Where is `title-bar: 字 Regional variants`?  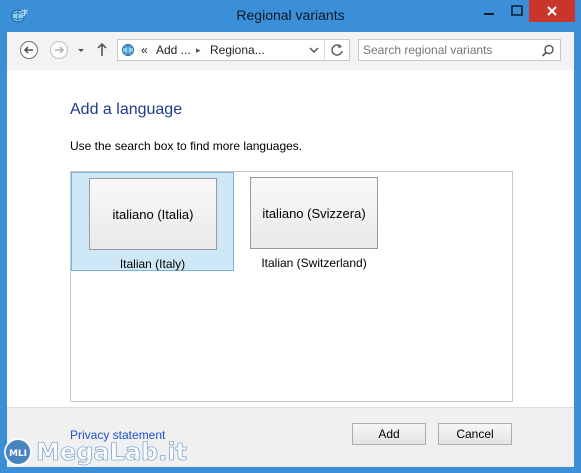
title-bar: 字 Regional variants is located at coordinates (290, 16).